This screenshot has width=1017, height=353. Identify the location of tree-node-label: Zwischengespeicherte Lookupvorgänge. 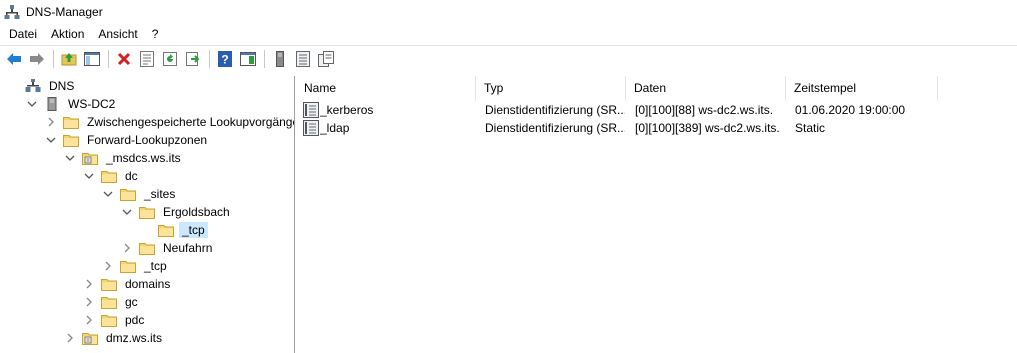
(191, 122).